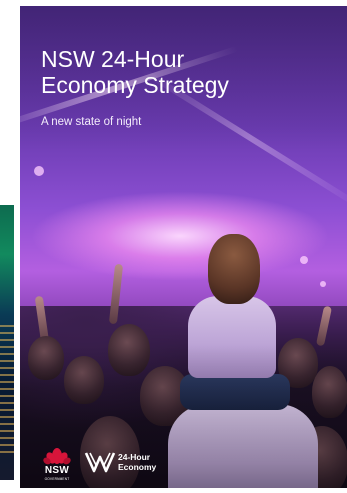 The image size is (347, 493). I want to click on back-cover-edge, so click(7, 342).